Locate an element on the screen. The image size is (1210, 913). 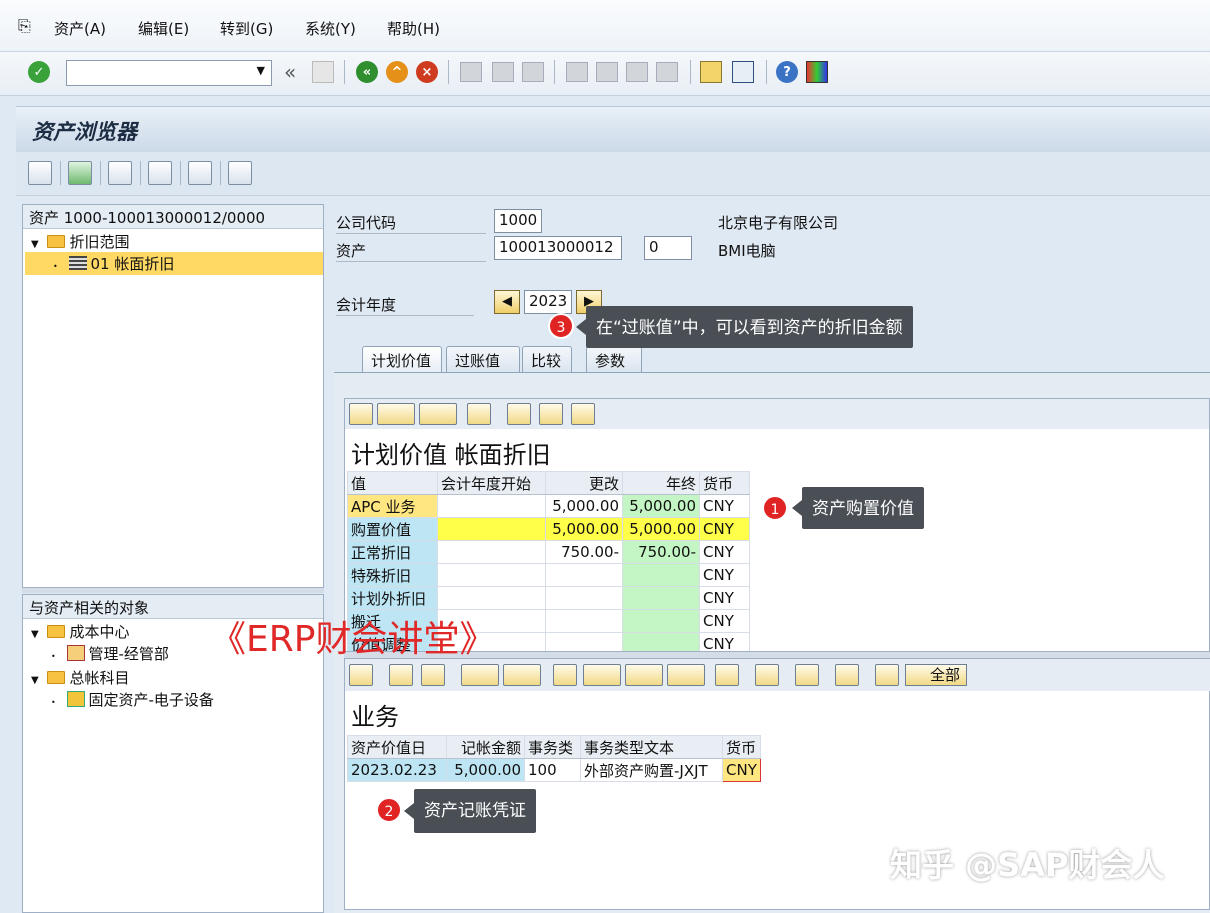
exit-icon: ^ is located at coordinates (397, 72).